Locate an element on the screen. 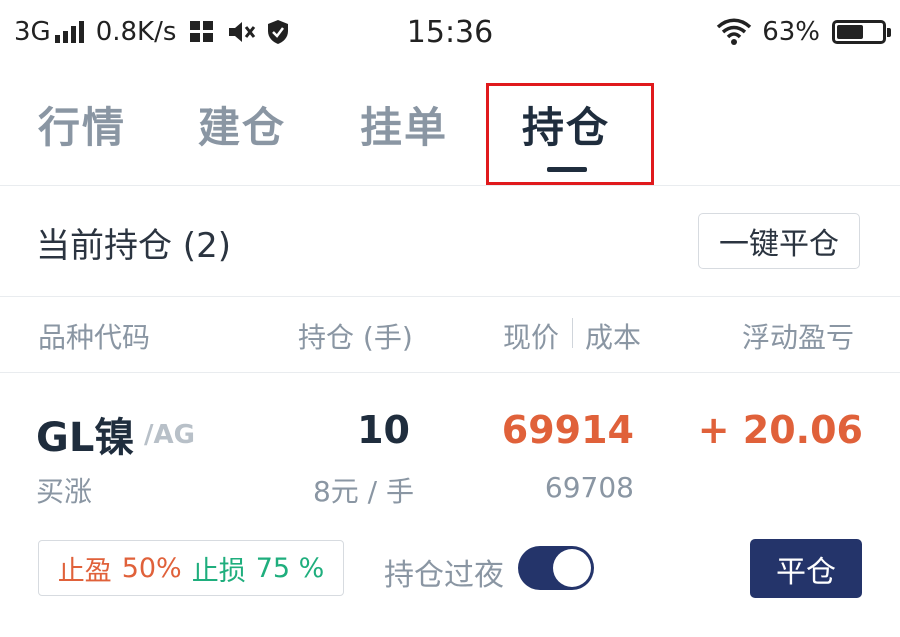  close-all-button: 一键平仓 is located at coordinates (779, 241).